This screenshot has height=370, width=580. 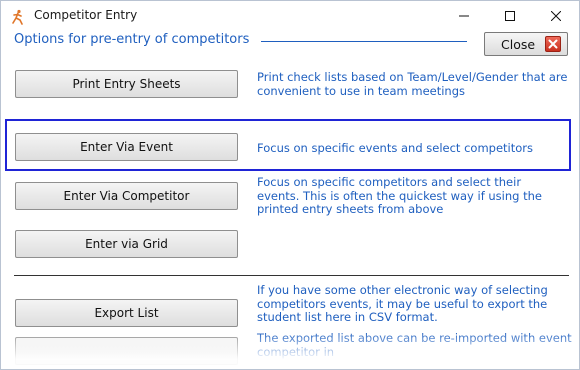 I want to click on import-list-button, so click(x=126, y=351).